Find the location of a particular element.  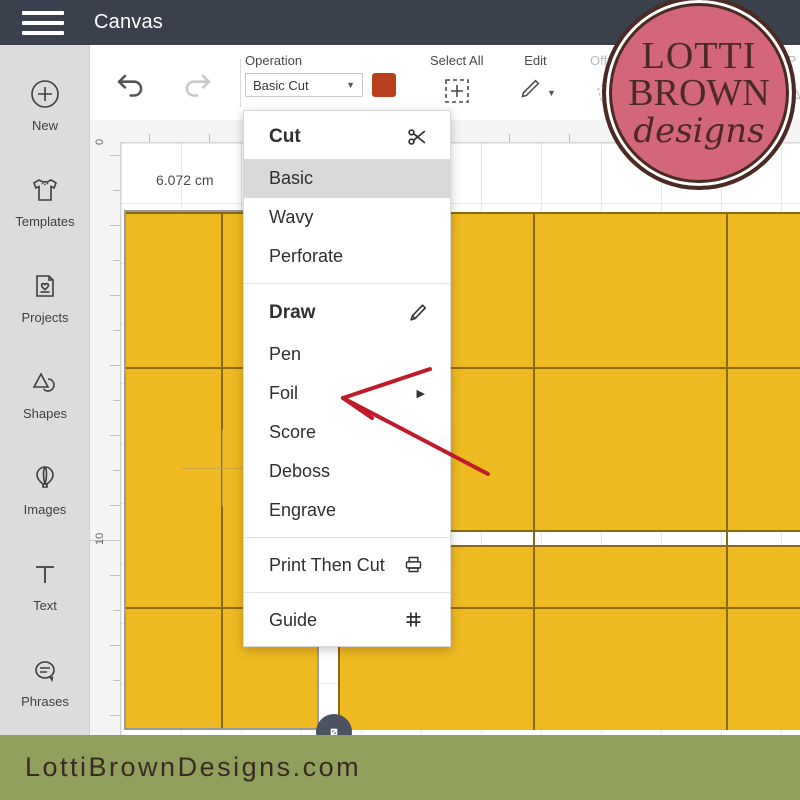

select-all-group: Select All is located at coordinates (456, 82).